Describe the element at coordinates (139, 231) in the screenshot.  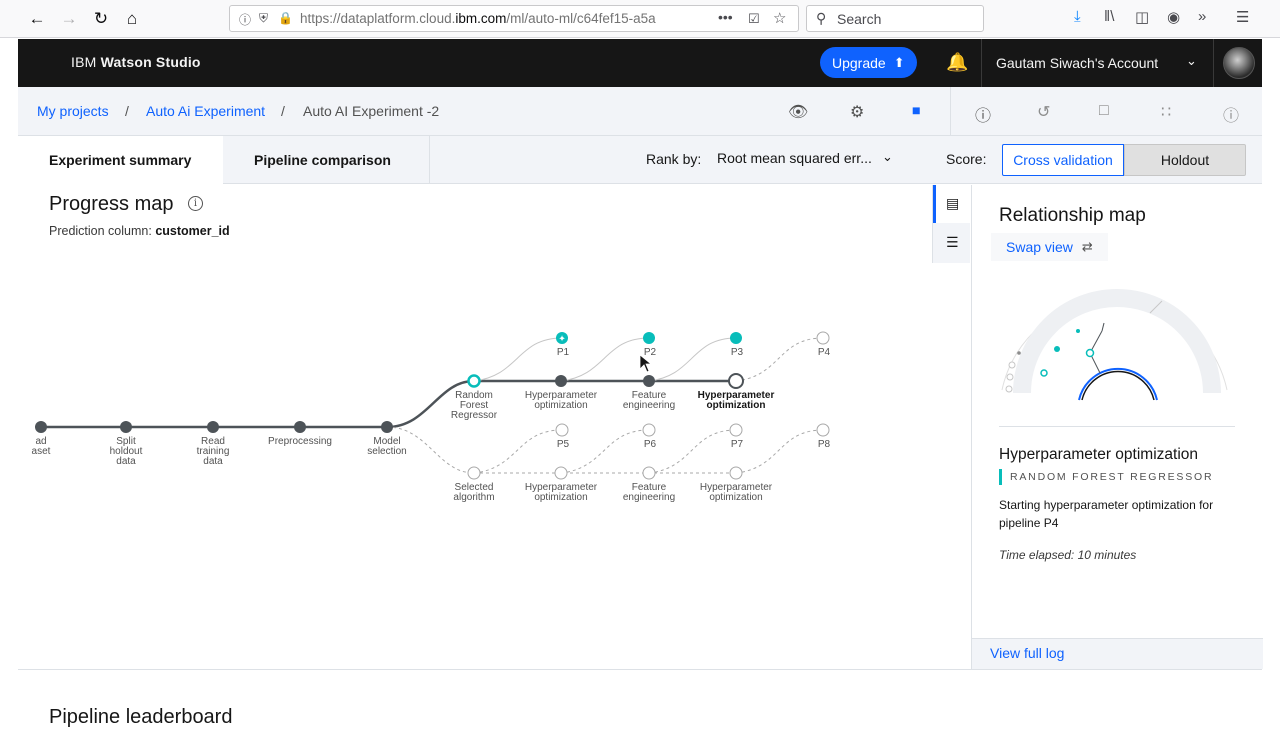
I see `prediction-column: Prediction column: customer_id` at that location.